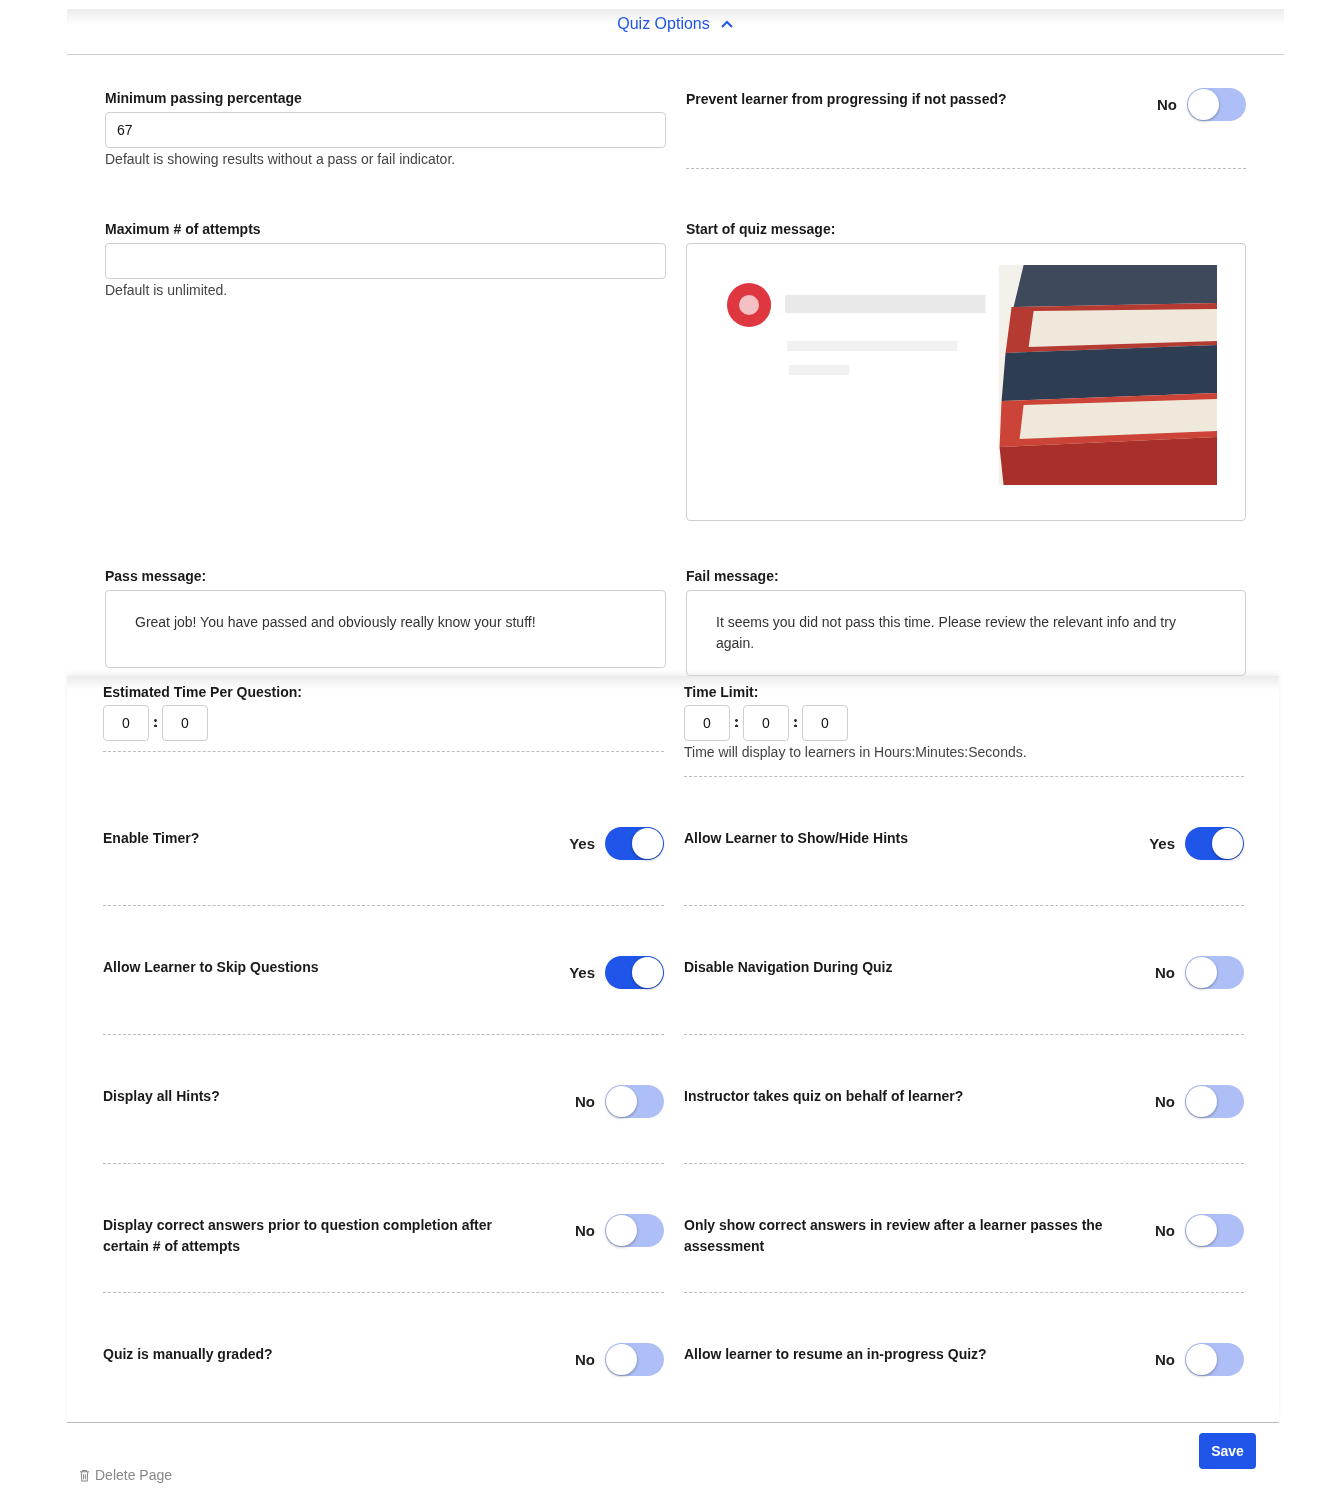  What do you see at coordinates (726, 24) in the screenshot?
I see `chevron-icon` at bounding box center [726, 24].